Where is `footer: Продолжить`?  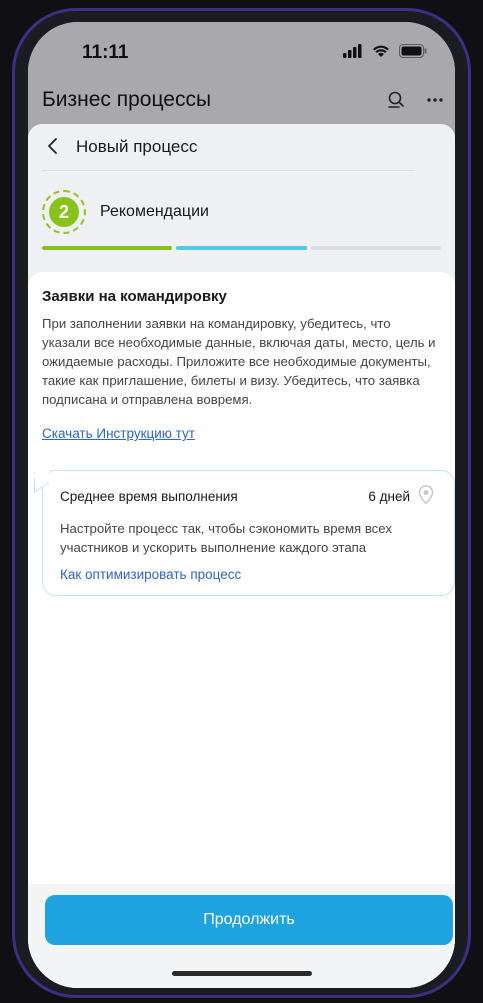 footer: Продолжить is located at coordinates (241, 936).